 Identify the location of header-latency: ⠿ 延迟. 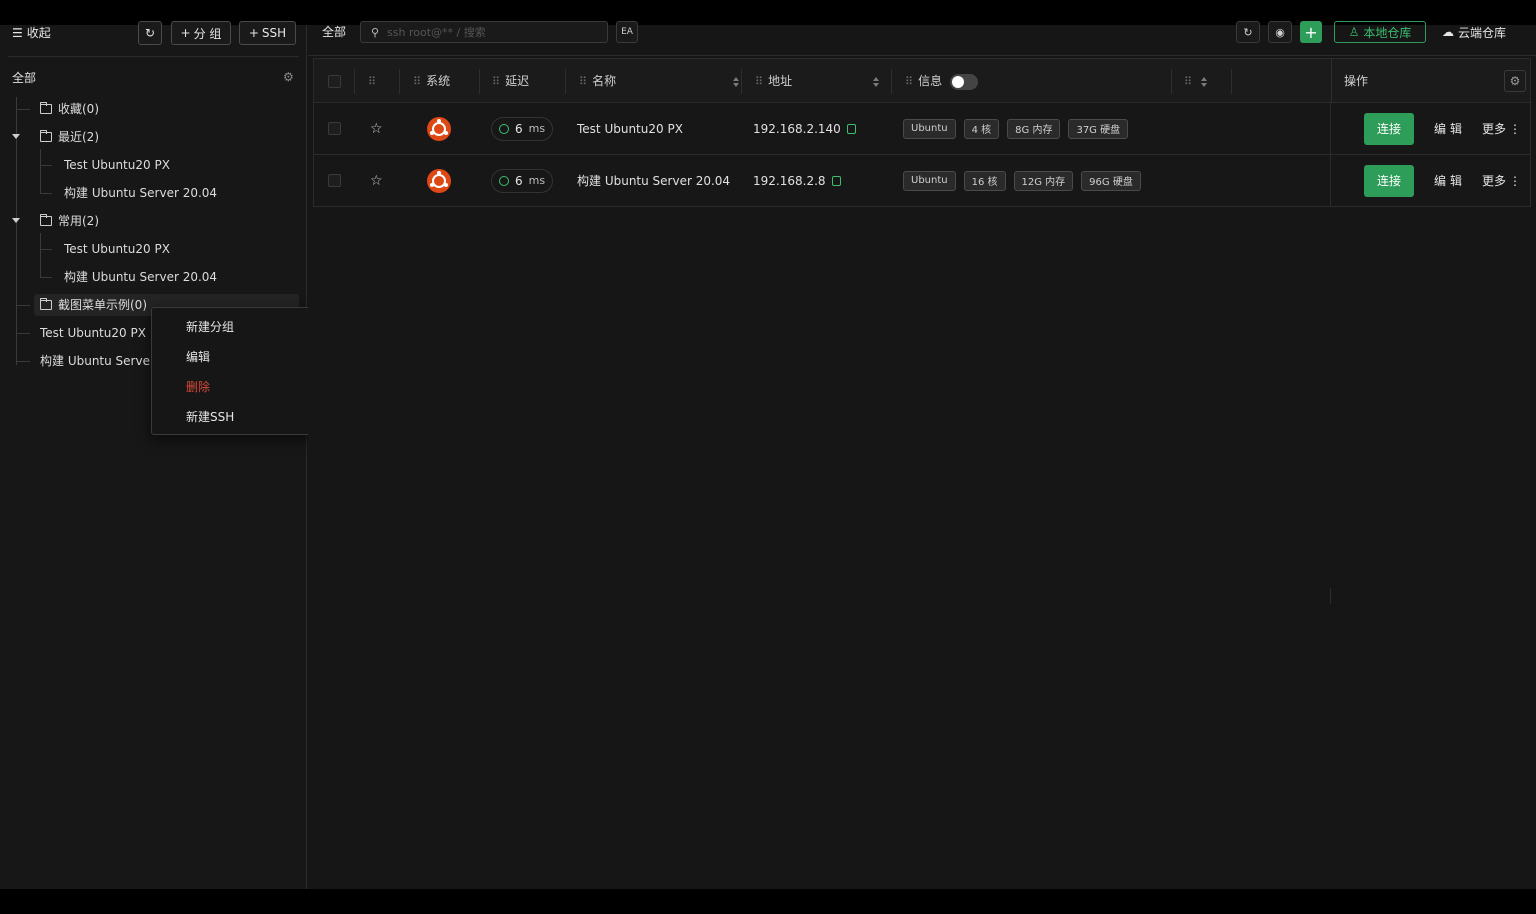
(510, 81).